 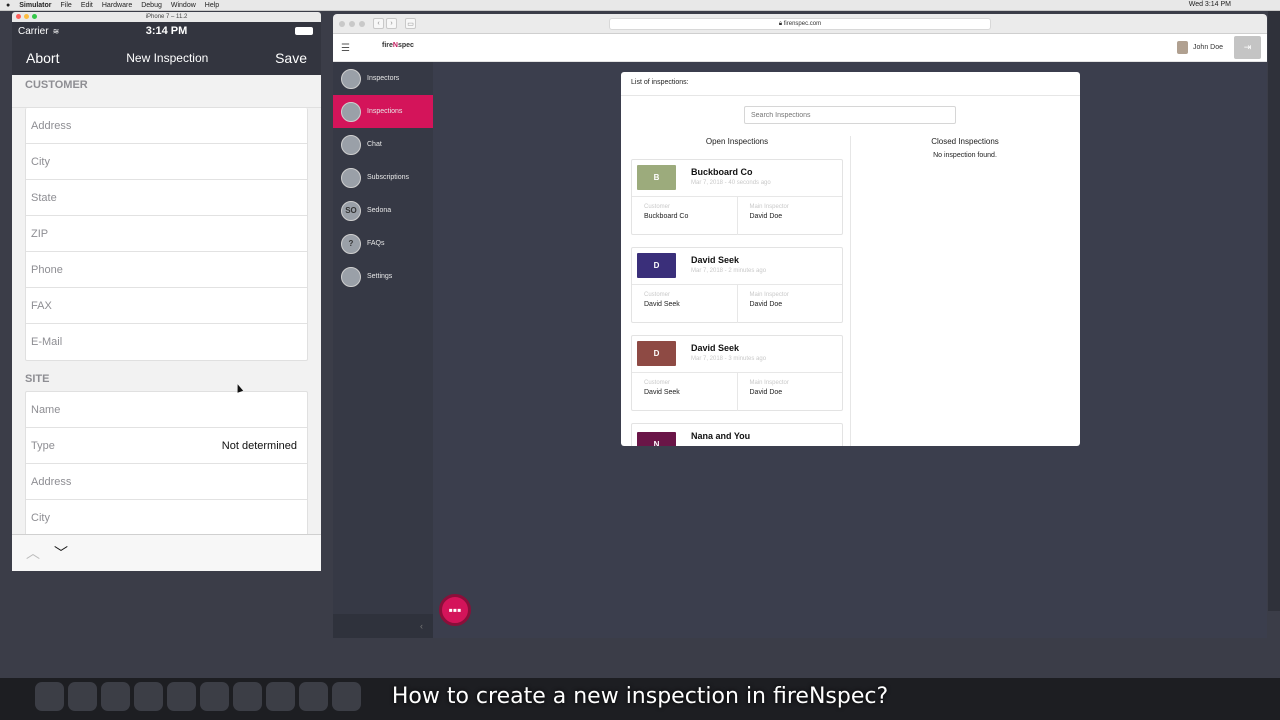 I want to click on customer-address-field: Address, so click(x=166, y=126).